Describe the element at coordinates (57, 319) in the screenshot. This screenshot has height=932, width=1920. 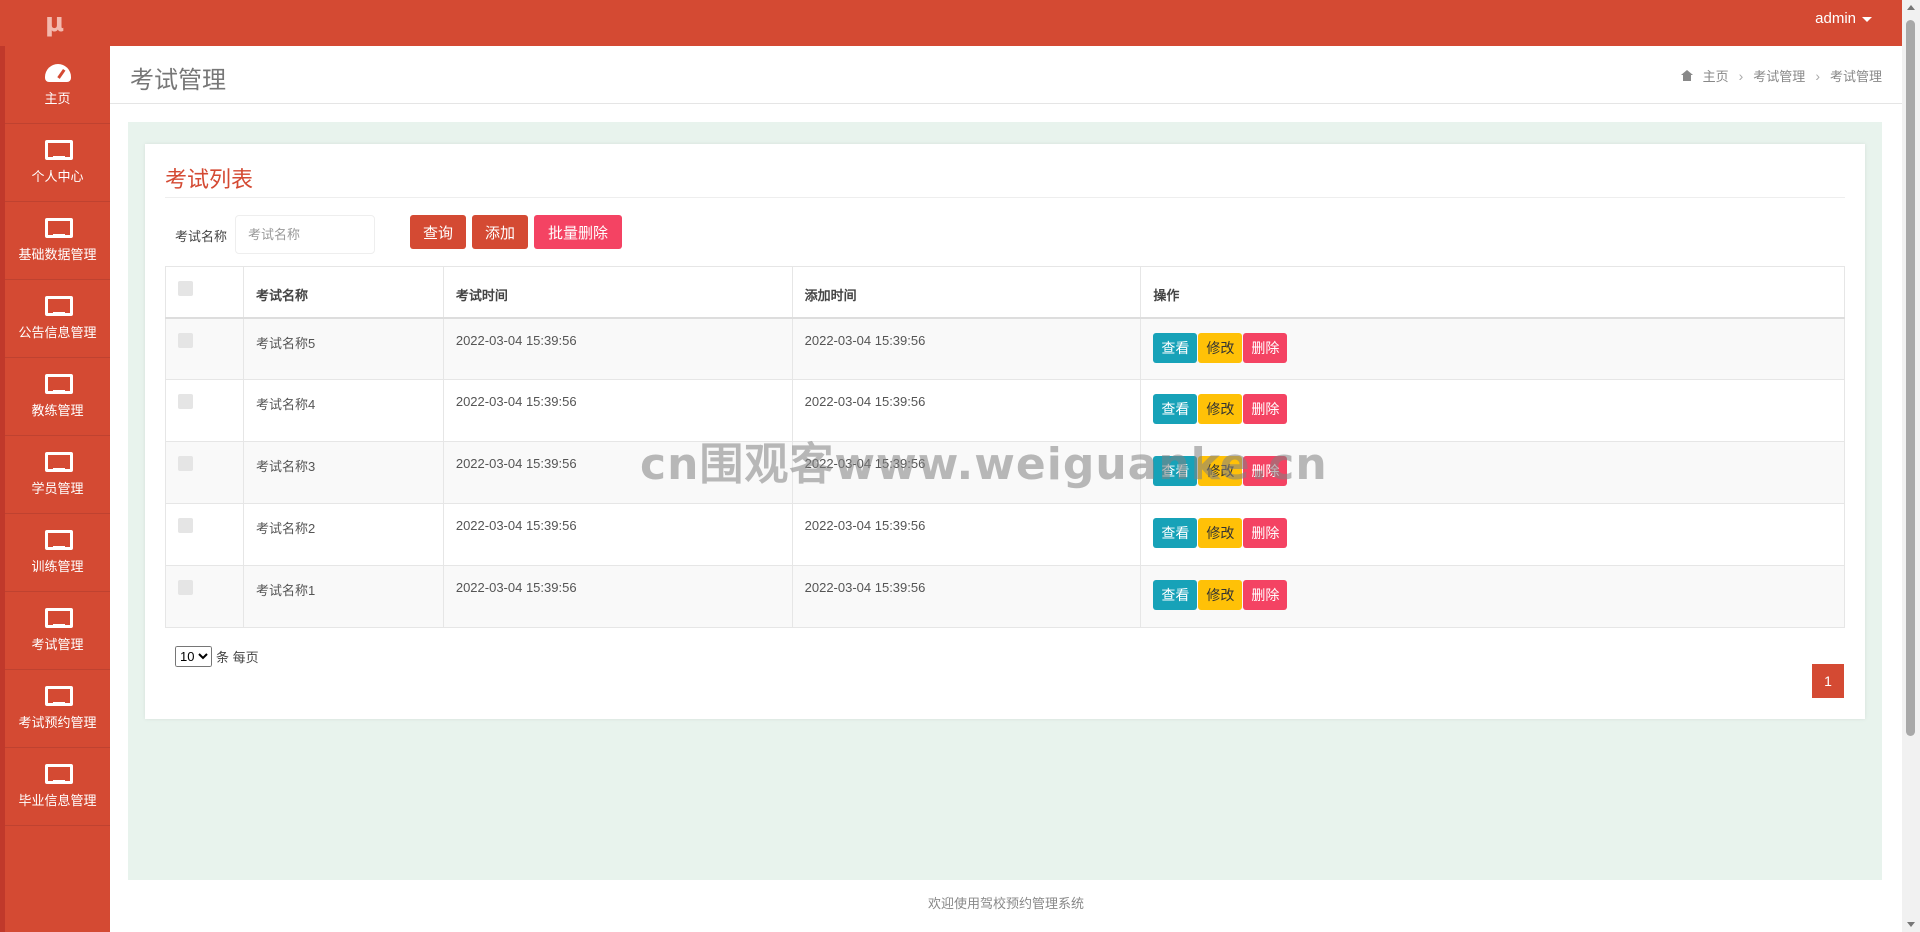
I see `sidebar-item-notice: 公告信息管理` at that location.